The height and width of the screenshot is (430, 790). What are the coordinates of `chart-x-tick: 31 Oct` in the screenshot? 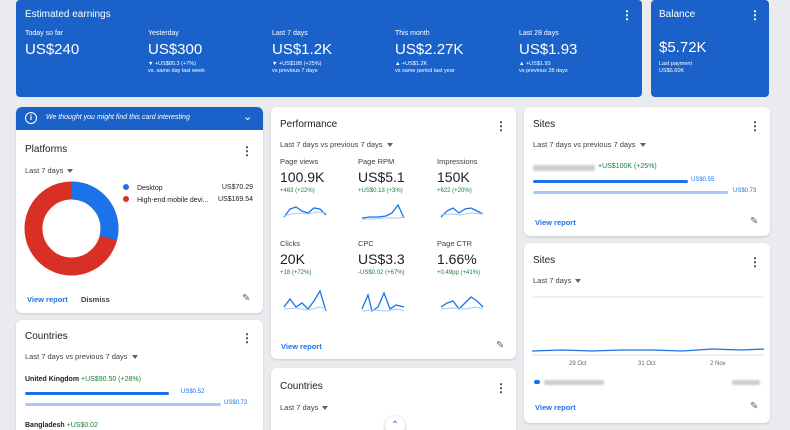 It's located at (647, 364).